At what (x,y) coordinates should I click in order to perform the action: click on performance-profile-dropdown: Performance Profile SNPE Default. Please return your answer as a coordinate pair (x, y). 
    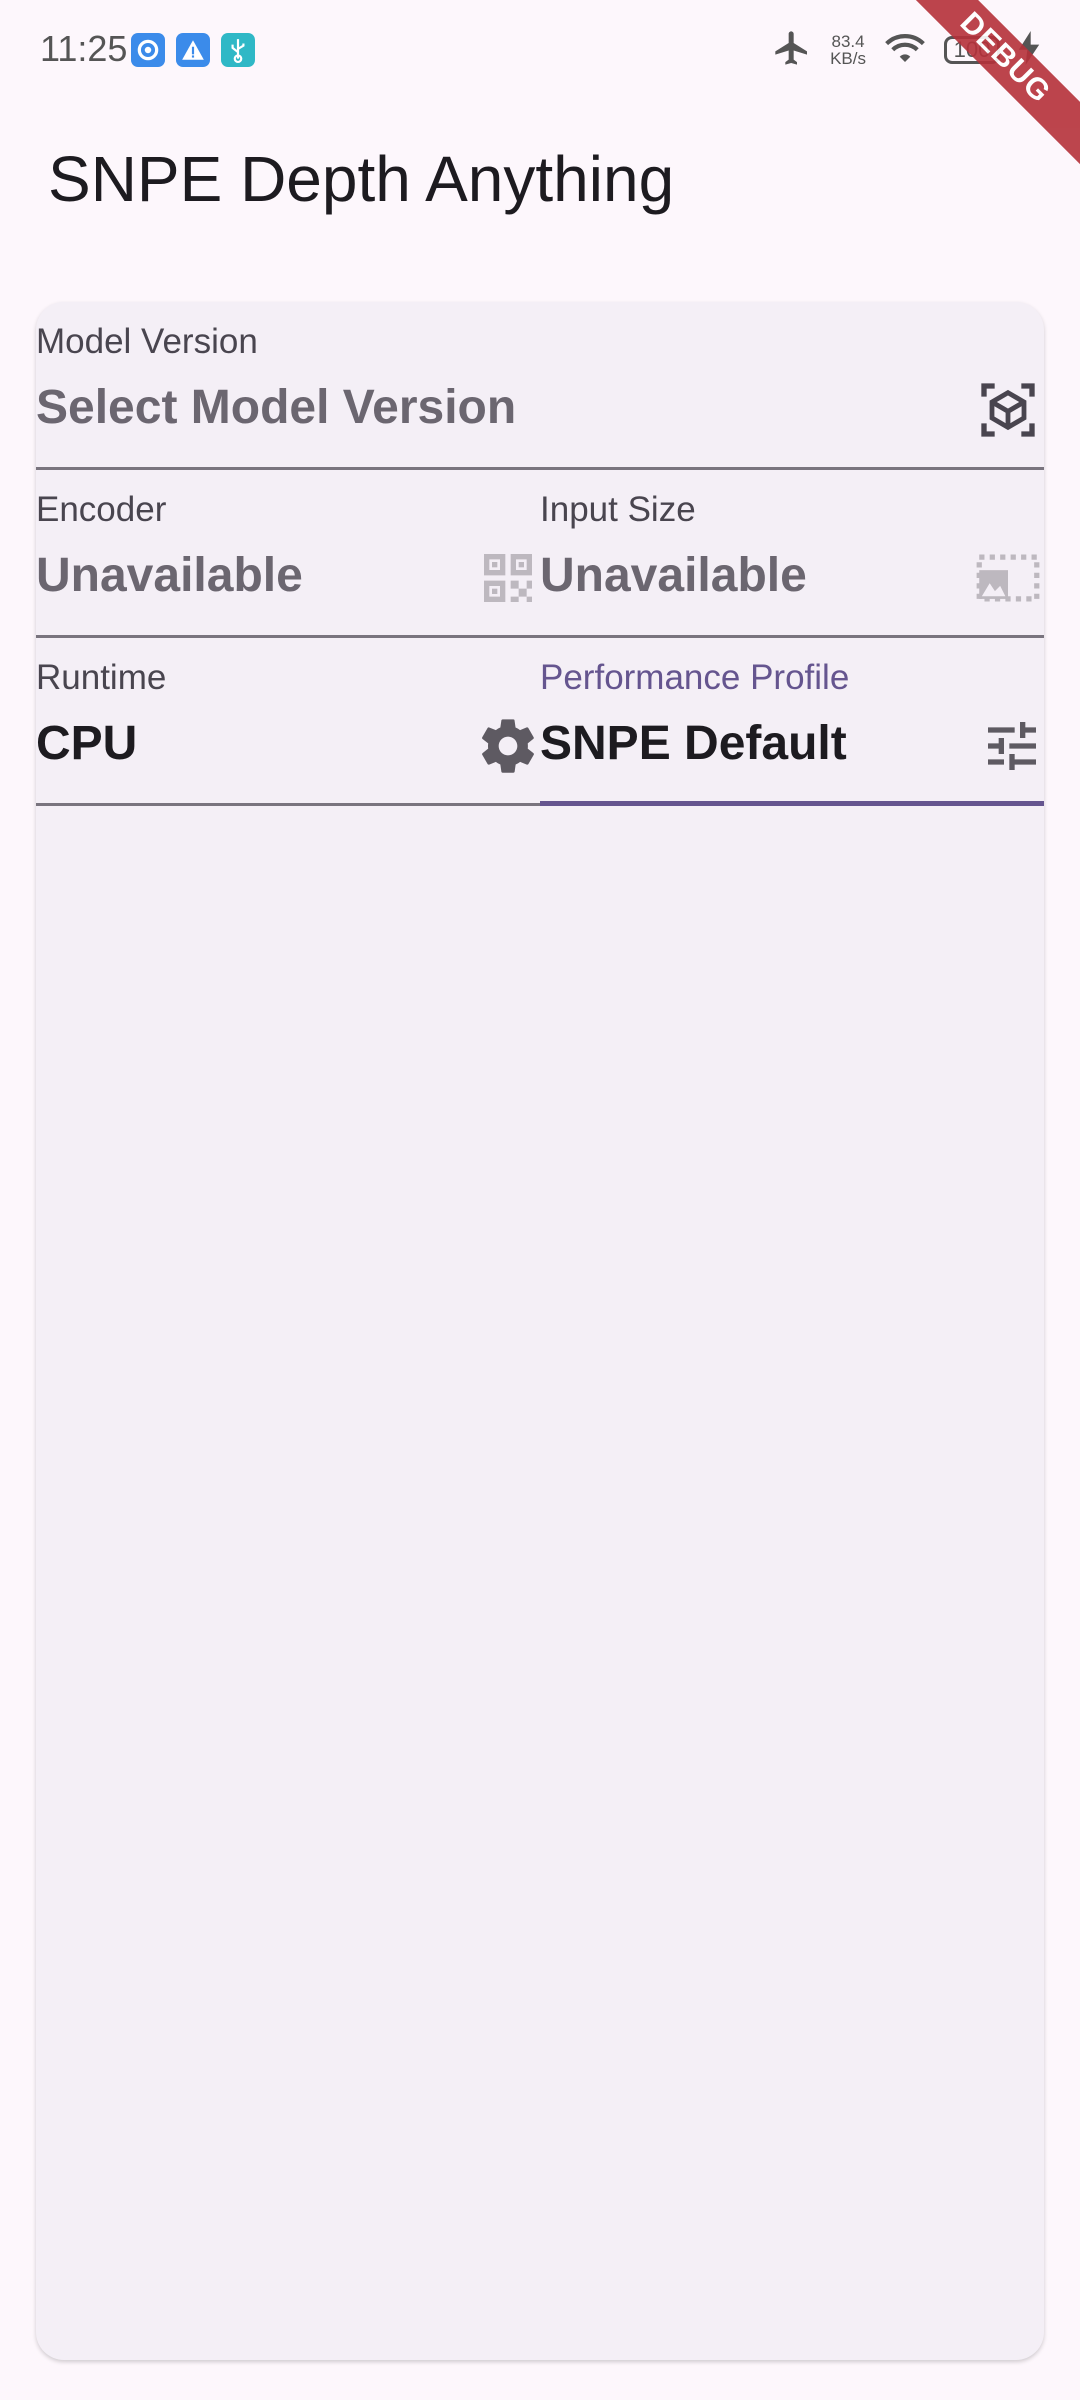
    Looking at the image, I should click on (792, 722).